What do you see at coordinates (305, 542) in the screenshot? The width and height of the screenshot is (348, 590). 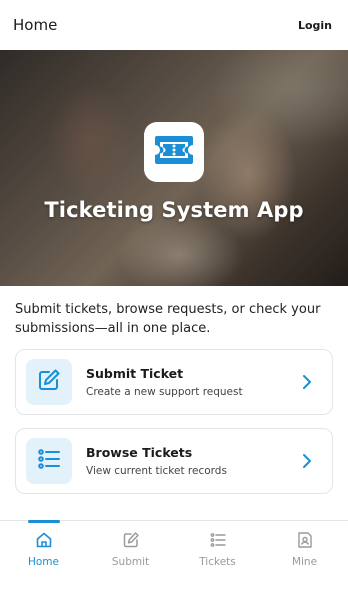 I see `profile-card-icon` at bounding box center [305, 542].